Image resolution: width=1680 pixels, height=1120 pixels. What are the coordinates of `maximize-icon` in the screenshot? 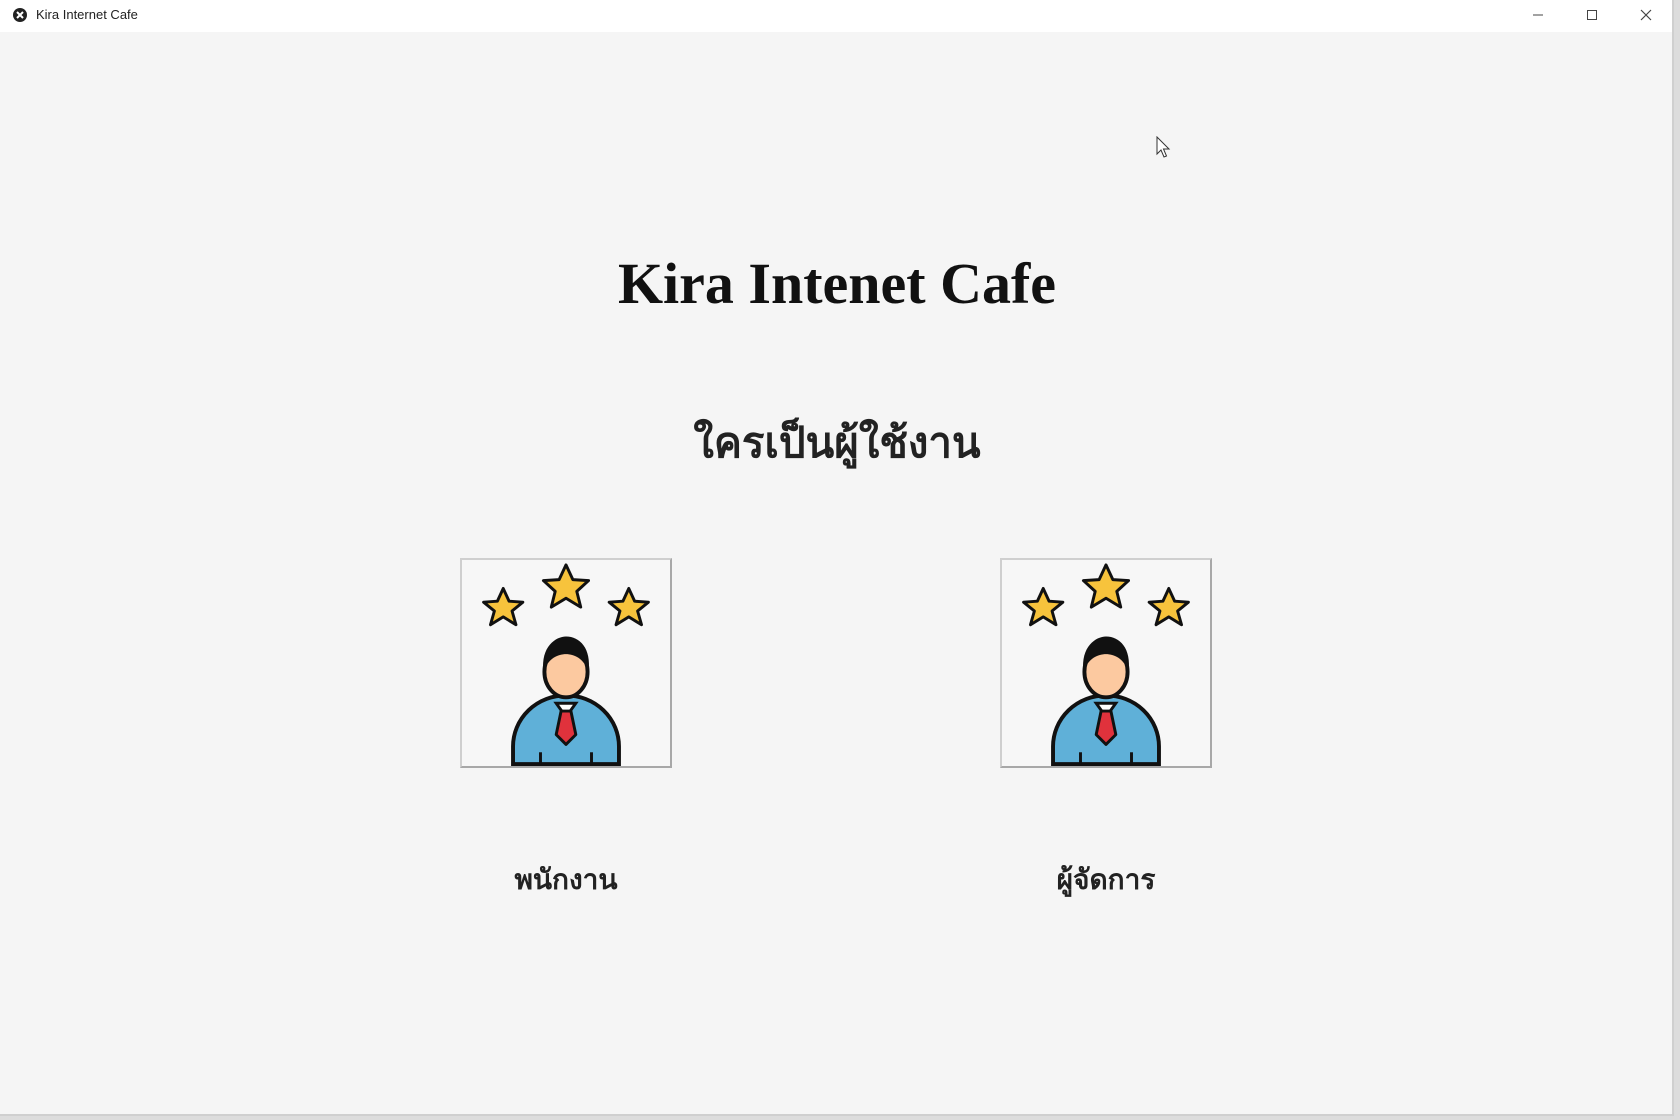 It's located at (1592, 15).